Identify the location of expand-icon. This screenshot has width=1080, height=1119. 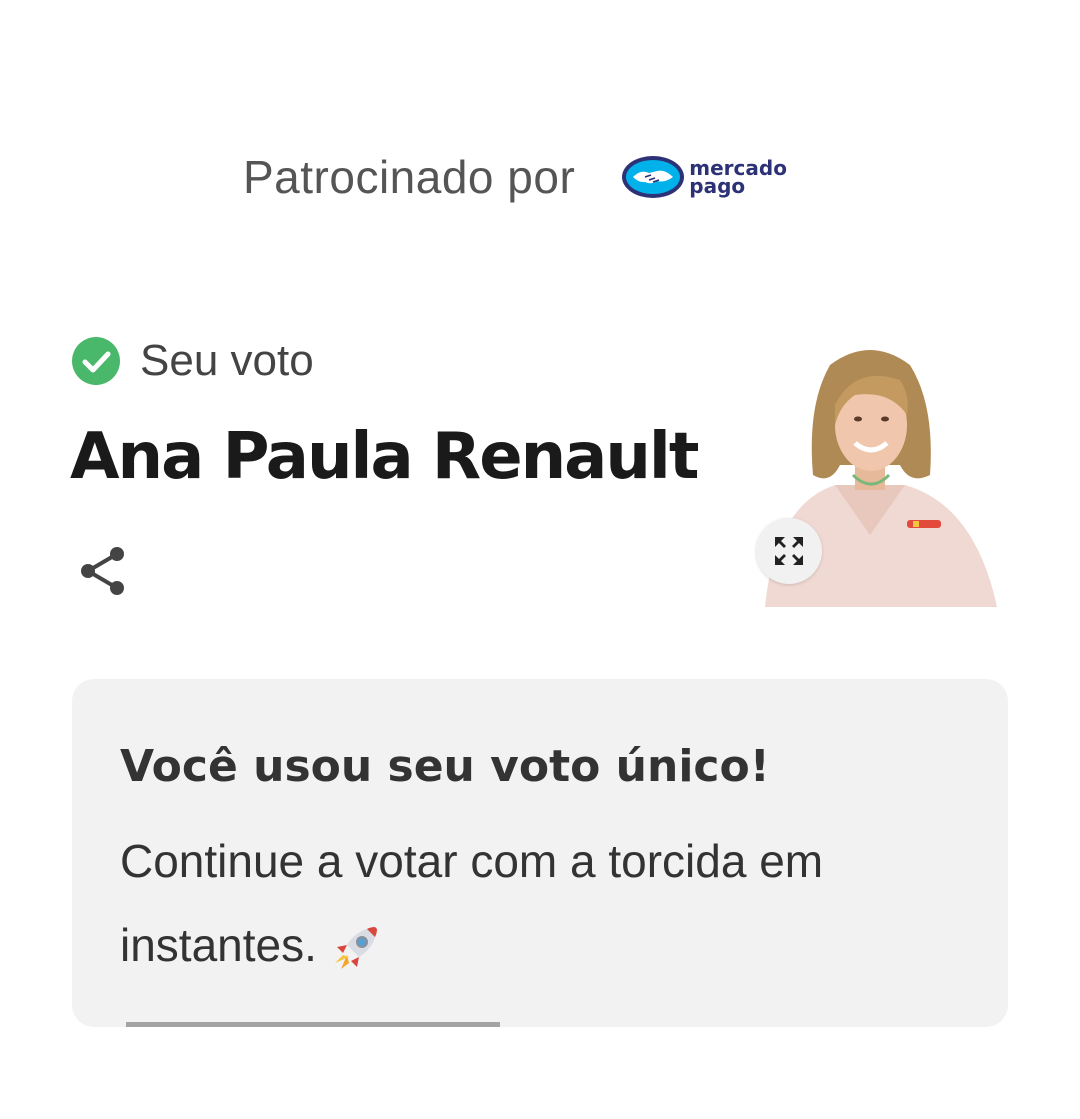
(789, 551).